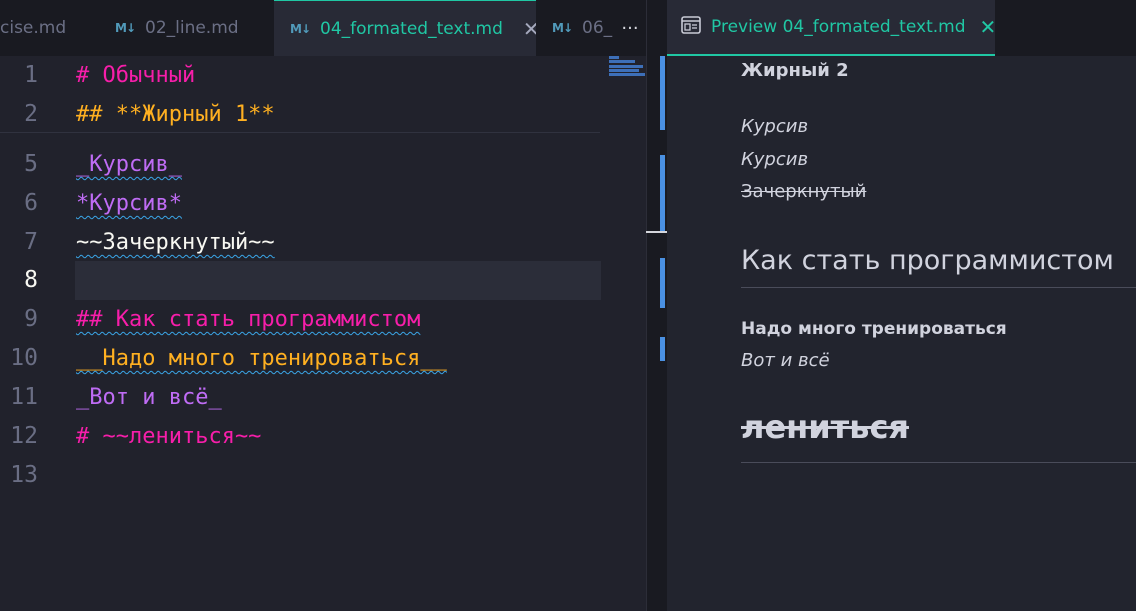  What do you see at coordinates (323, 242) in the screenshot?
I see `editor-line: 7 ~~Зачеркнутый~~` at bounding box center [323, 242].